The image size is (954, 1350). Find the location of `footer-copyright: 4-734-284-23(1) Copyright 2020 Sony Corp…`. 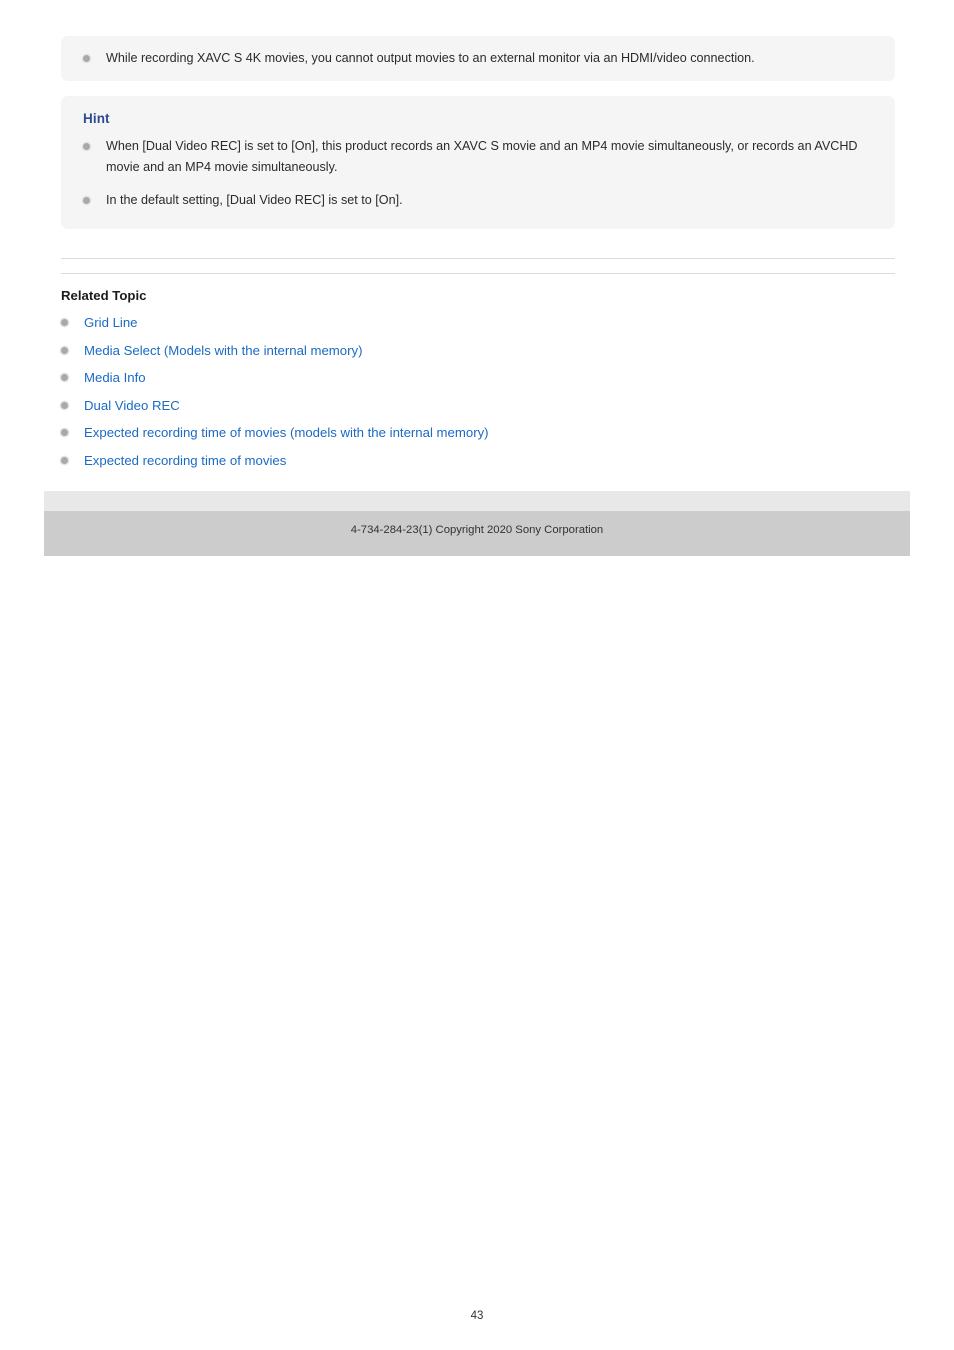

footer-copyright: 4-734-284-23(1) Copyright 2020 Sony Corp… is located at coordinates (477, 530).